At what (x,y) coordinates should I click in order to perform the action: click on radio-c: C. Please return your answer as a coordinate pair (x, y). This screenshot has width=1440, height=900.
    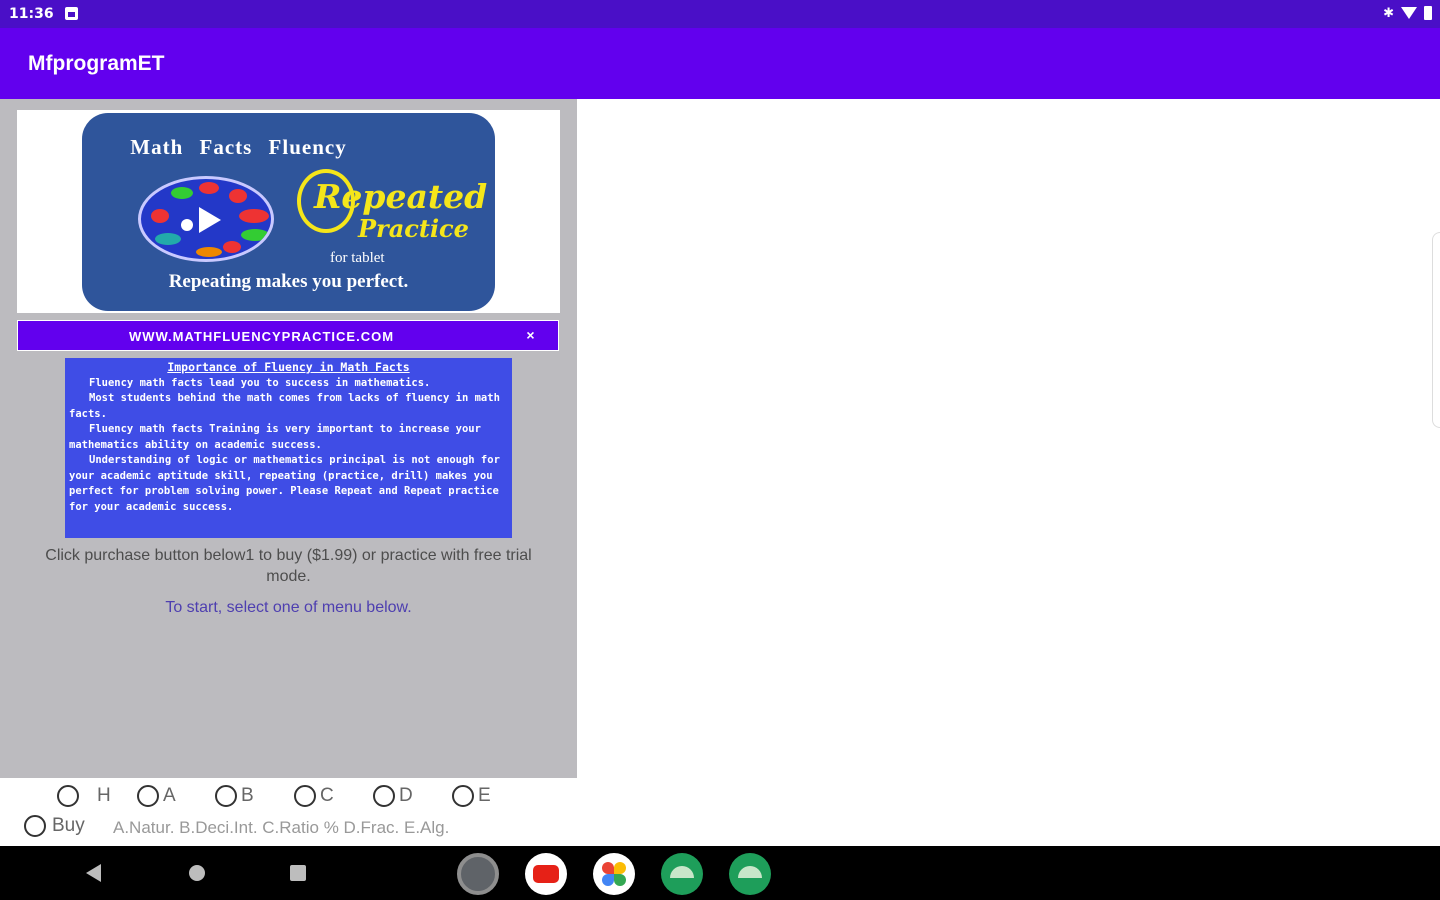
    Looking at the image, I should click on (314, 796).